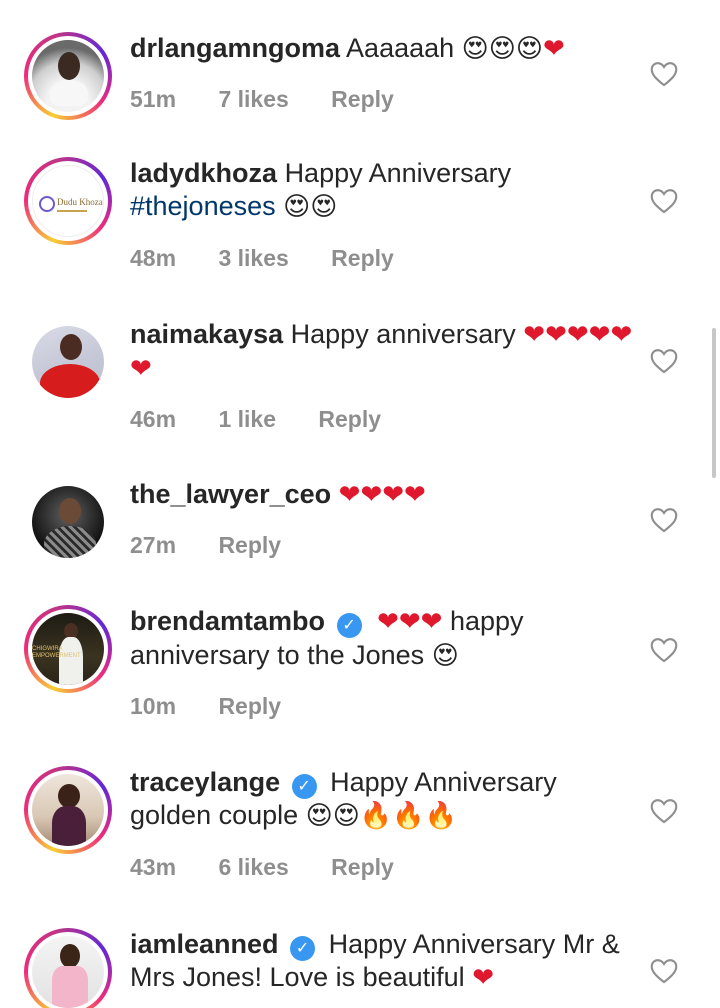 This screenshot has height=1008, width=720. I want to click on comment-meta: 48m 3 likes Reply, so click(280, 258).